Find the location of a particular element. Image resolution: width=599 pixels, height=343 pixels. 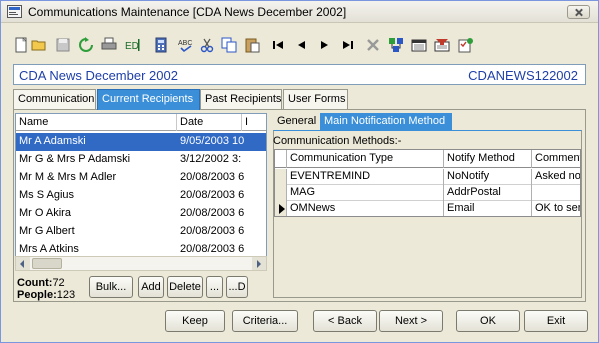

paste-button is located at coordinates (252, 45).